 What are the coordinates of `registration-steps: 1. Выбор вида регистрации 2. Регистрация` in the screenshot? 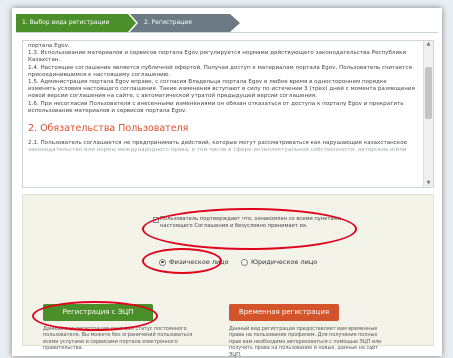 It's located at (227, 23).